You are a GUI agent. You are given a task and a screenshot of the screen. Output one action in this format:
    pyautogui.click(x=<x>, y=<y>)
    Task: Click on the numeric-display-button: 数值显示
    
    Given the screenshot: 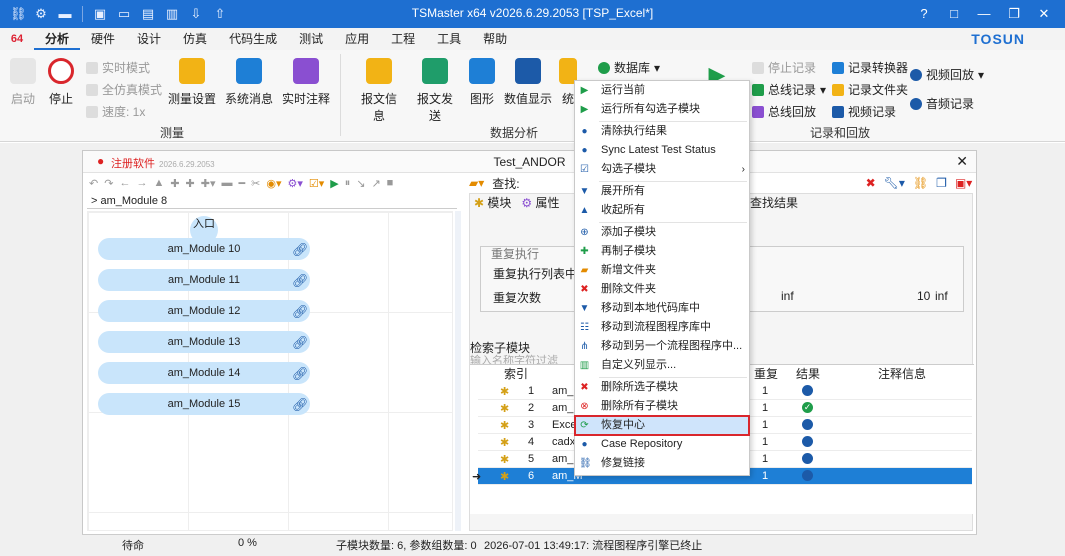 What is the action you would take?
    pyautogui.click(x=528, y=82)
    